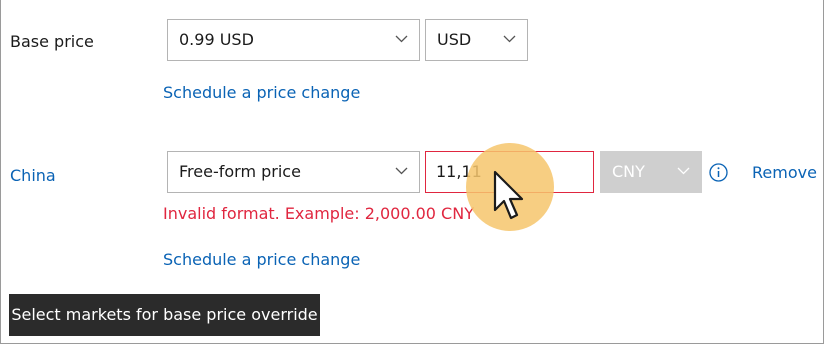 The height and width of the screenshot is (345, 824). What do you see at coordinates (261, 92) in the screenshot?
I see `base-schedule-price-change-link: Schedule a price change` at bounding box center [261, 92].